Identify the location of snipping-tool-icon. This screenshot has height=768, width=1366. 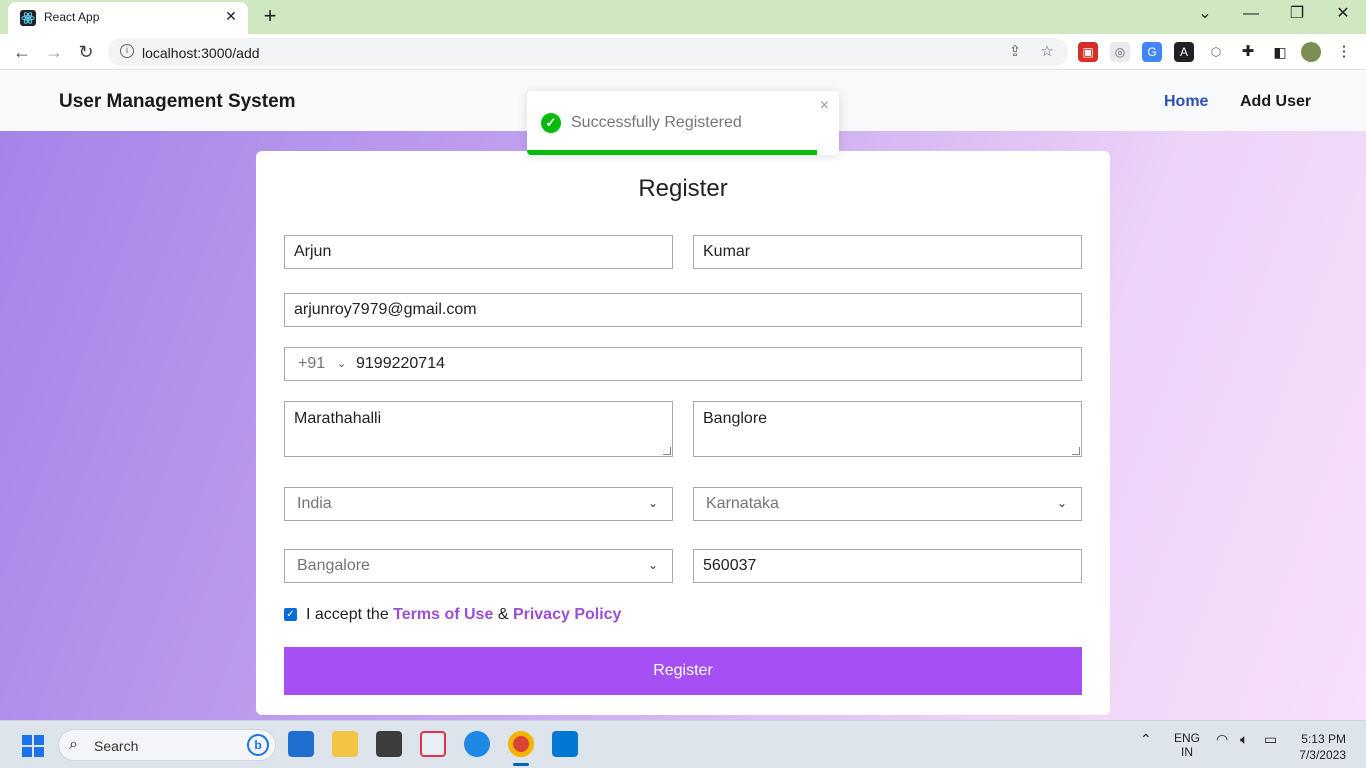
(433, 744).